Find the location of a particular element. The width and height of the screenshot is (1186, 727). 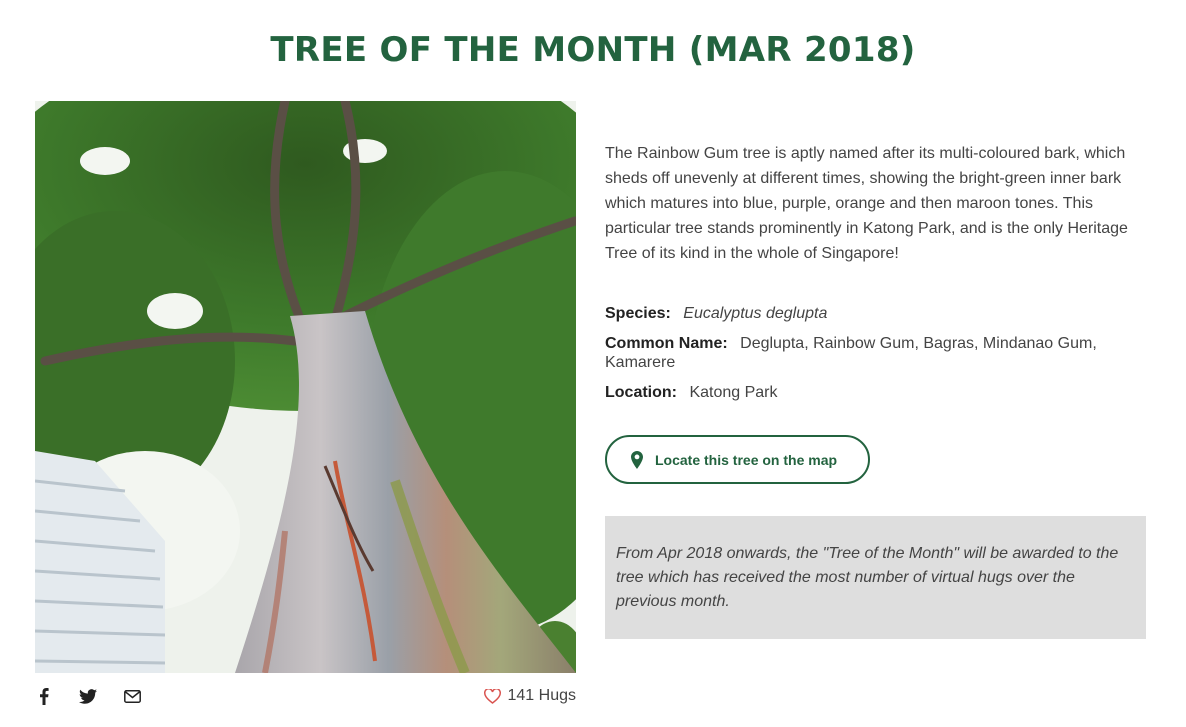

species-label: Species: is located at coordinates (638, 313).